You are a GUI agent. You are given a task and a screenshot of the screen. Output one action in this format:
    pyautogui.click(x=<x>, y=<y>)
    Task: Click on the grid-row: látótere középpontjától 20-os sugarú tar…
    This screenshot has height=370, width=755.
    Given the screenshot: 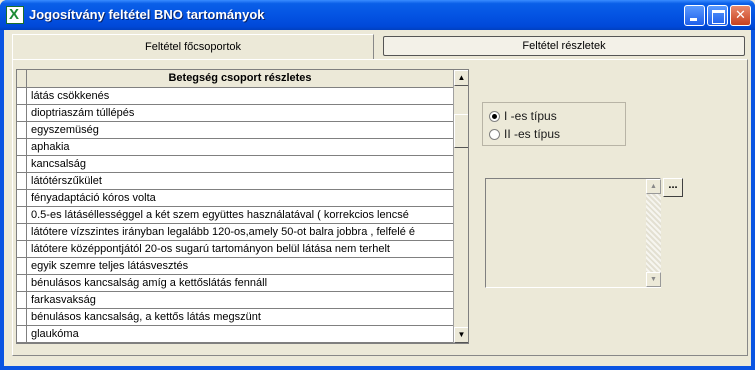 What is the action you would take?
    pyautogui.click(x=240, y=249)
    